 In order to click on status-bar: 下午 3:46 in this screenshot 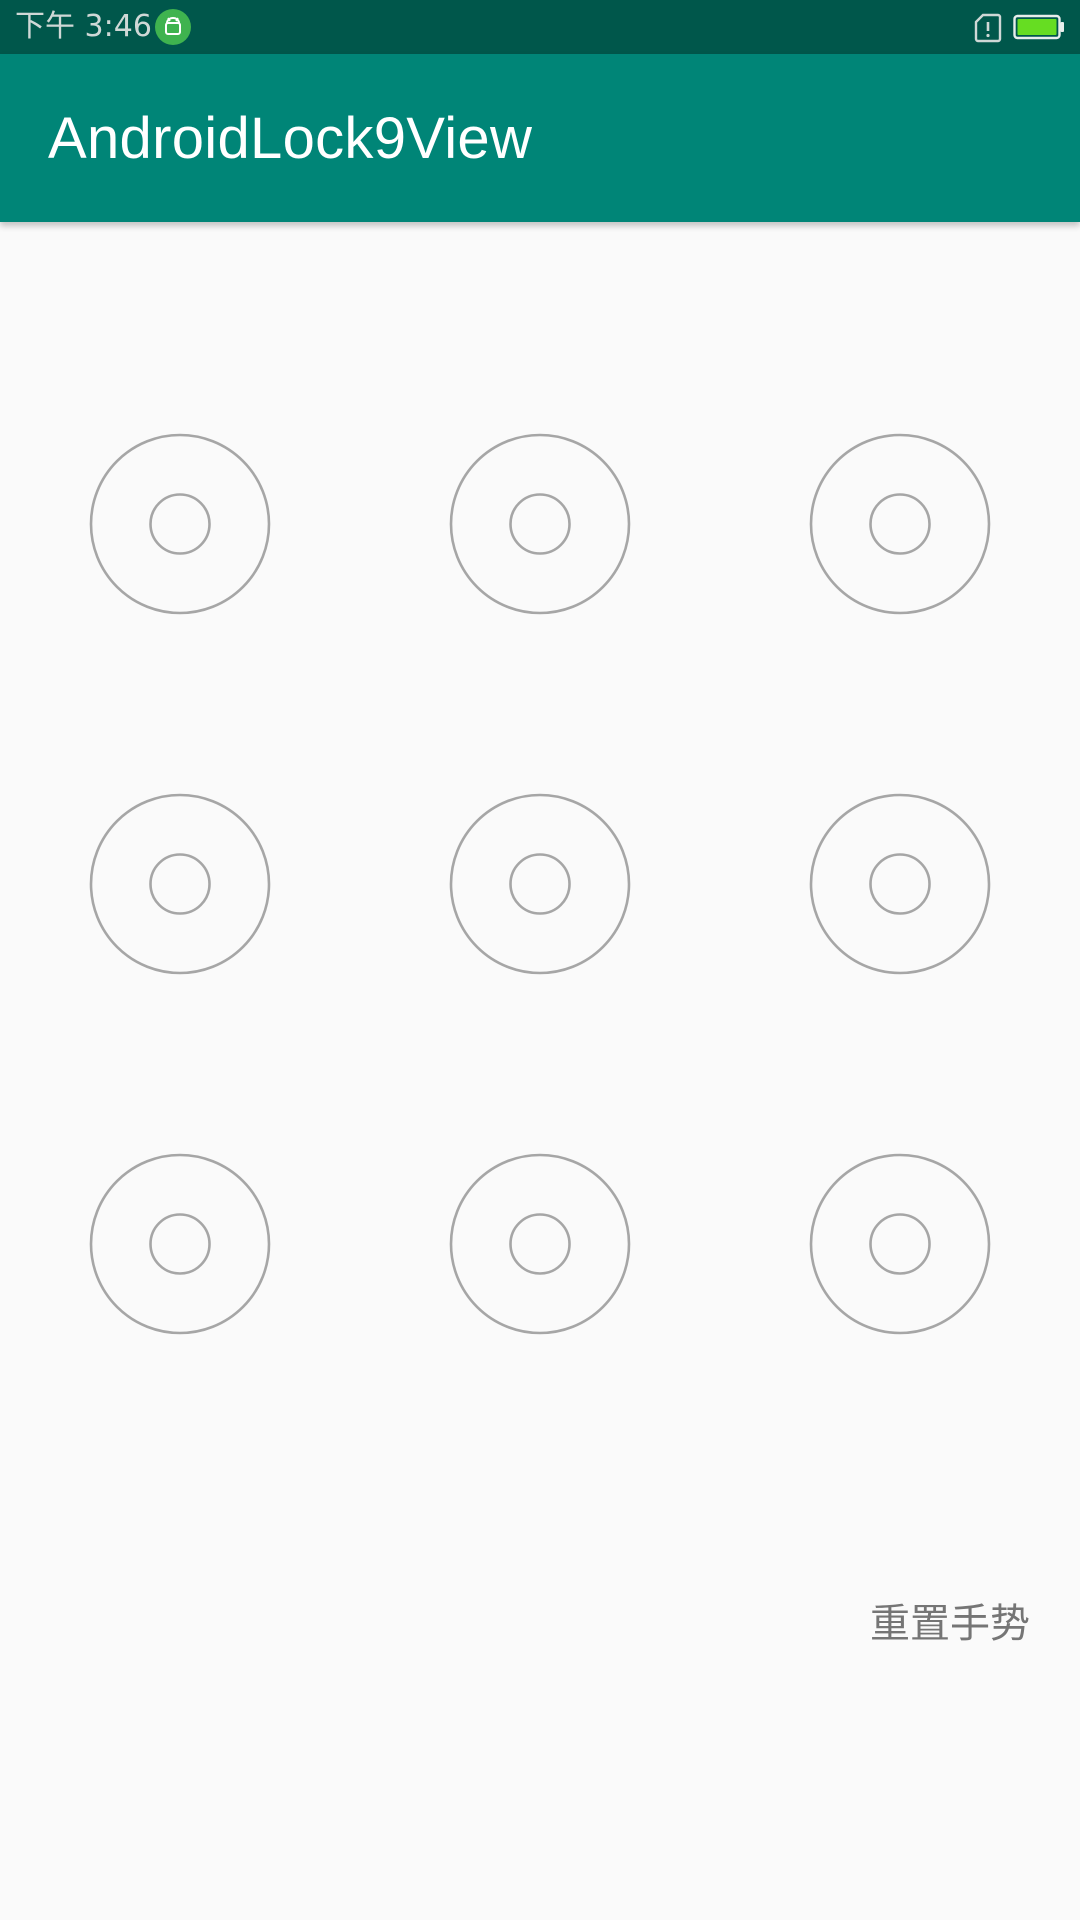, I will do `click(540, 27)`.